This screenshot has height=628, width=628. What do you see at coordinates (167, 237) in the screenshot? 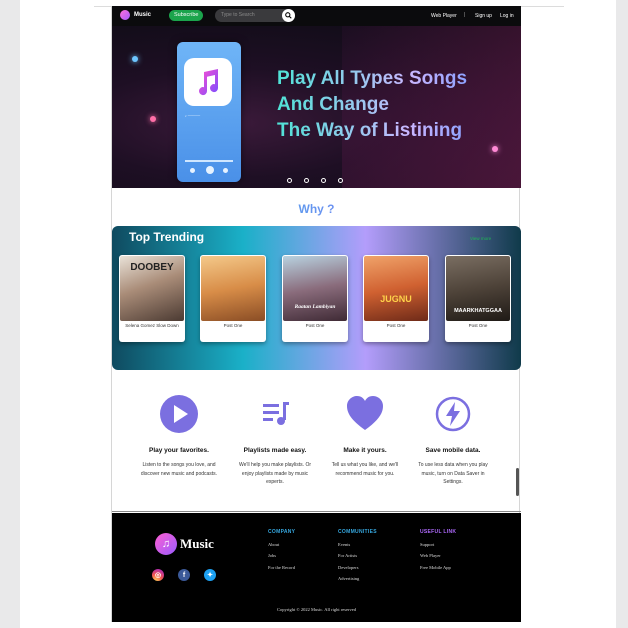
I see `trending-title: Top Trending` at bounding box center [167, 237].